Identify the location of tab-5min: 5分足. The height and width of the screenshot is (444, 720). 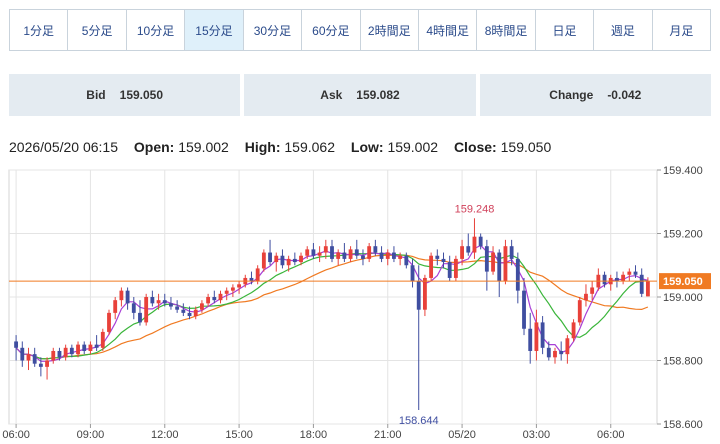
(97, 30).